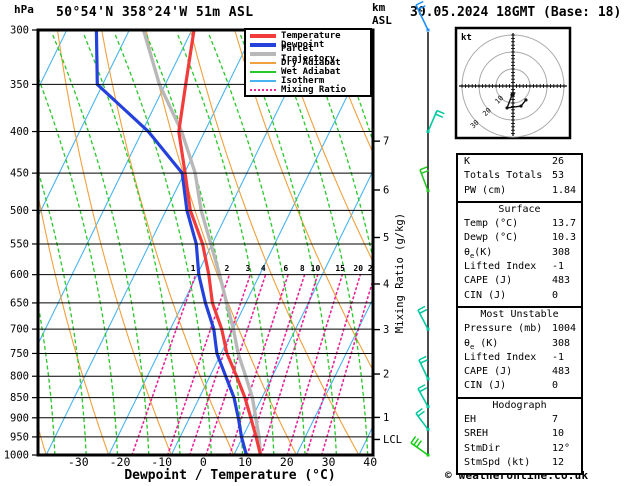 This screenshot has height=486, width=629. Describe the element at coordinates (19, 31) in the screenshot. I see `pressure-tick-label: 300` at that location.